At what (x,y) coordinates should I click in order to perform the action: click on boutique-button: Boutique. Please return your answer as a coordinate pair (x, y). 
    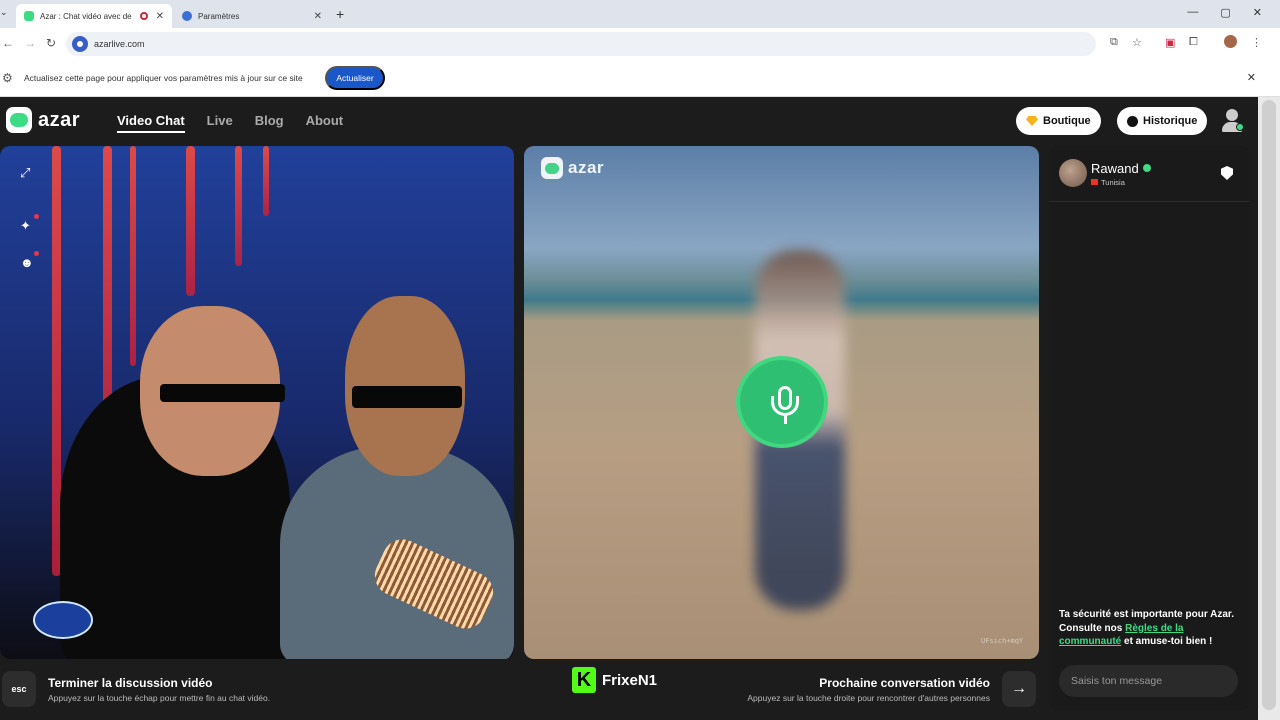
    Looking at the image, I should click on (1058, 121).